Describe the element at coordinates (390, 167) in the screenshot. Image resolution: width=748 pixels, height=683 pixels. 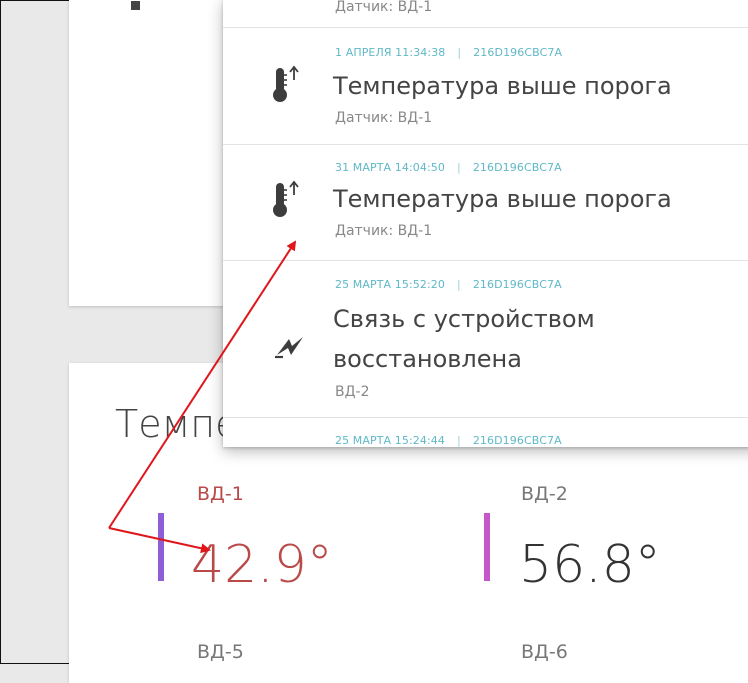
I see `notification-datetime: 31 МАРТА 14:04:50` at that location.